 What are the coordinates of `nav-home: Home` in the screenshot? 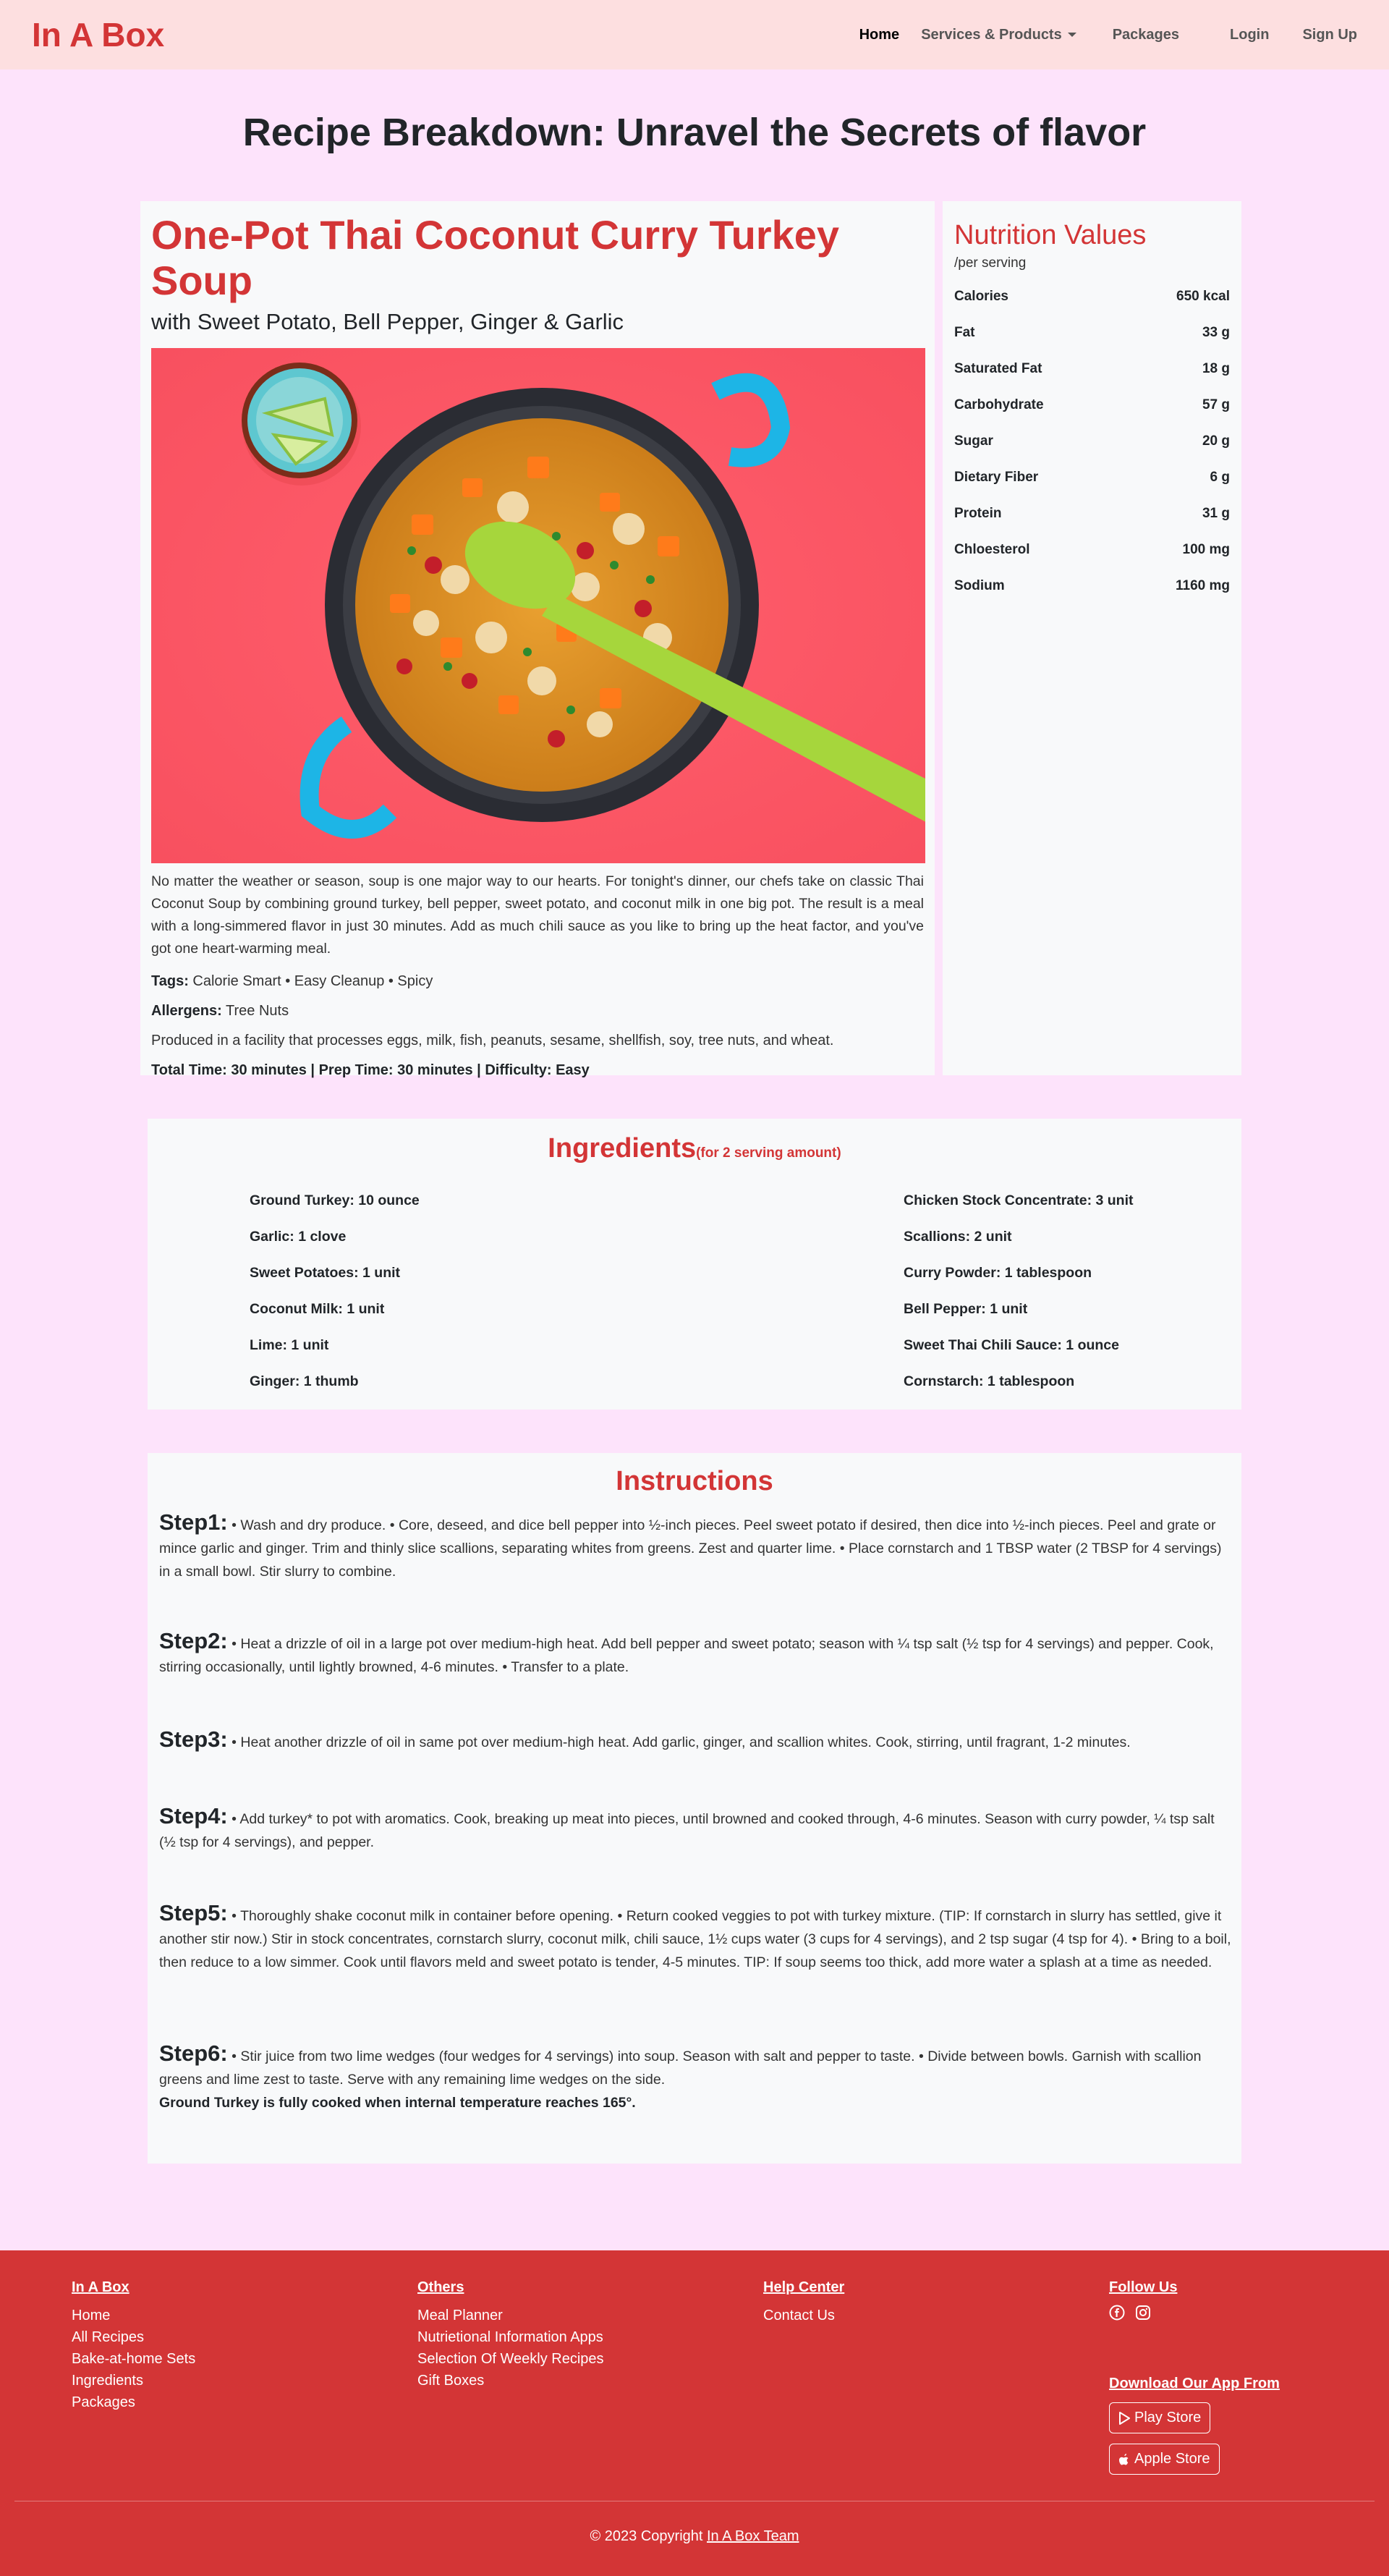 It's located at (879, 35).